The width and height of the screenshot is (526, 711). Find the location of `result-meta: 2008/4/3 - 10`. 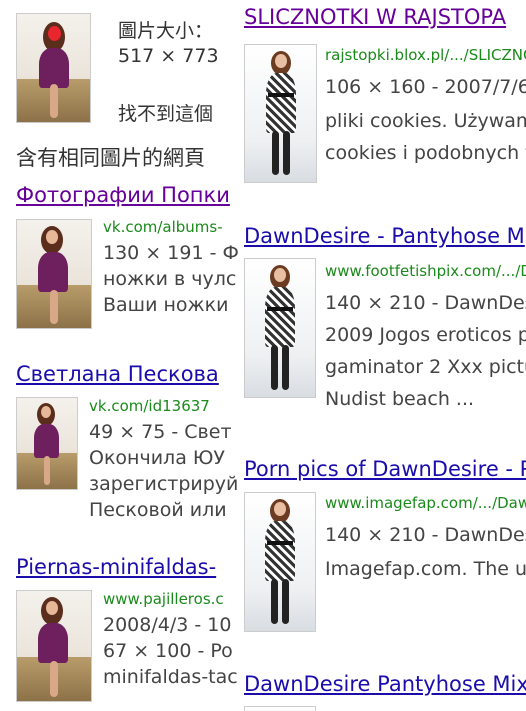

result-meta: 2008/4/3 - 10 is located at coordinates (167, 625).